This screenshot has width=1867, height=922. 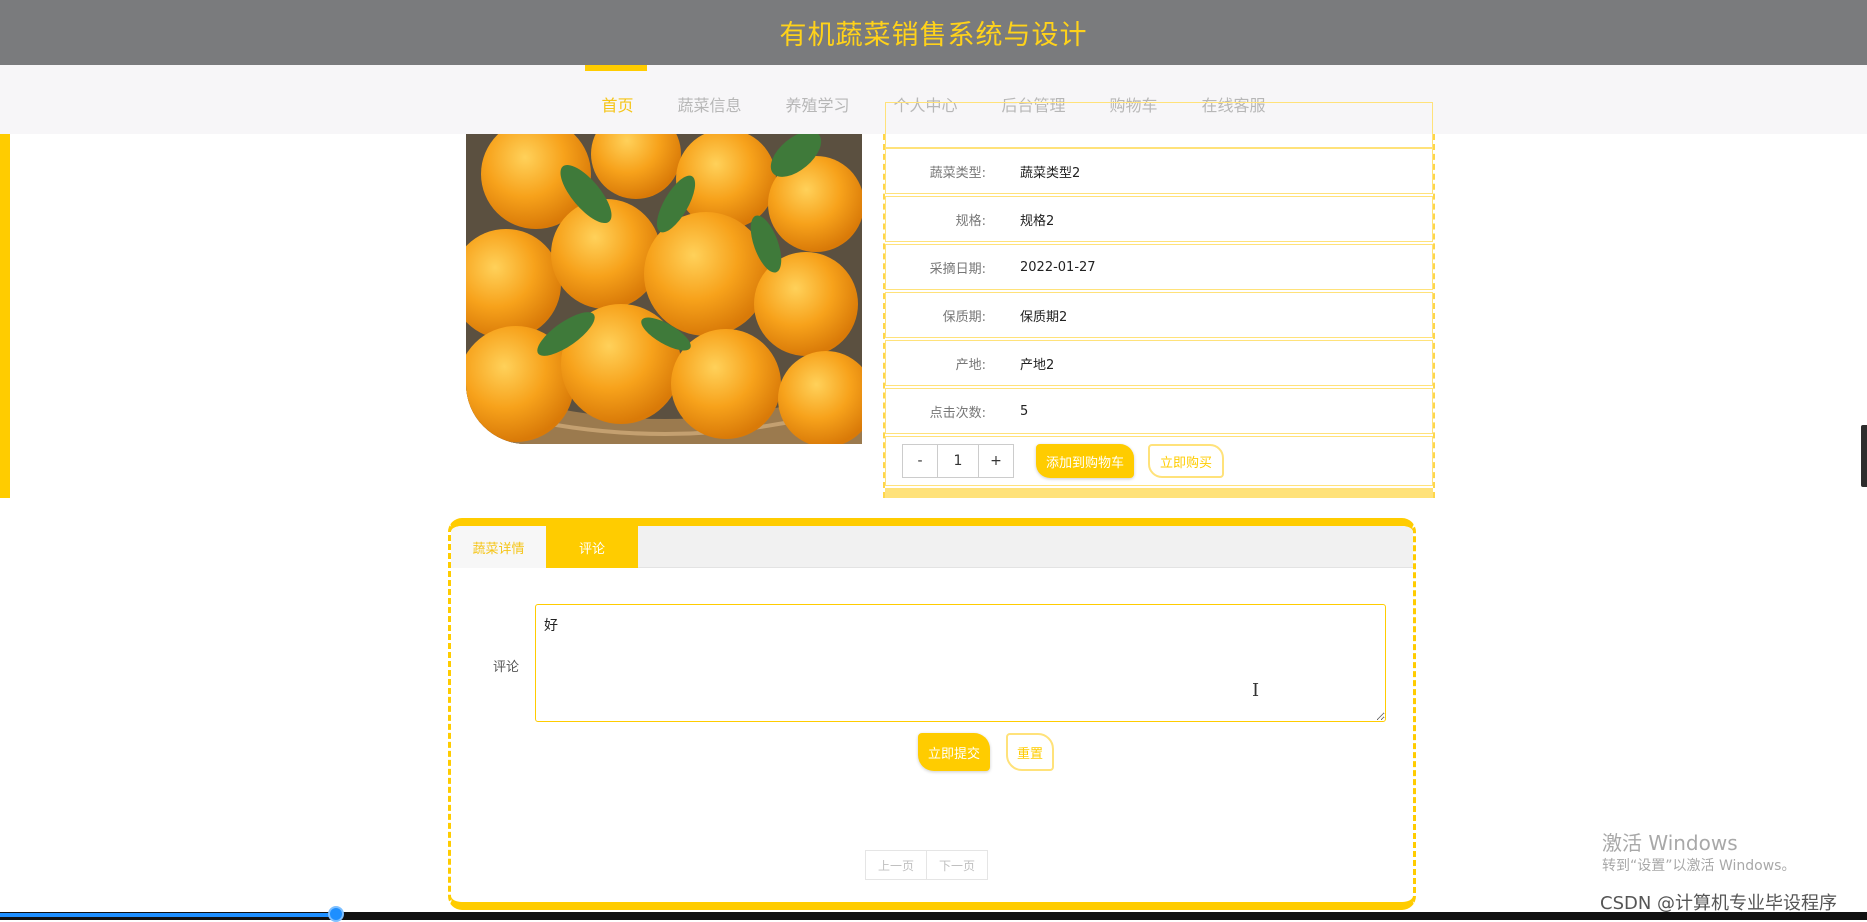 What do you see at coordinates (1159, 171) in the screenshot?
I see `info-row-type: 蔬菜类型: 蔬菜类型2` at bounding box center [1159, 171].